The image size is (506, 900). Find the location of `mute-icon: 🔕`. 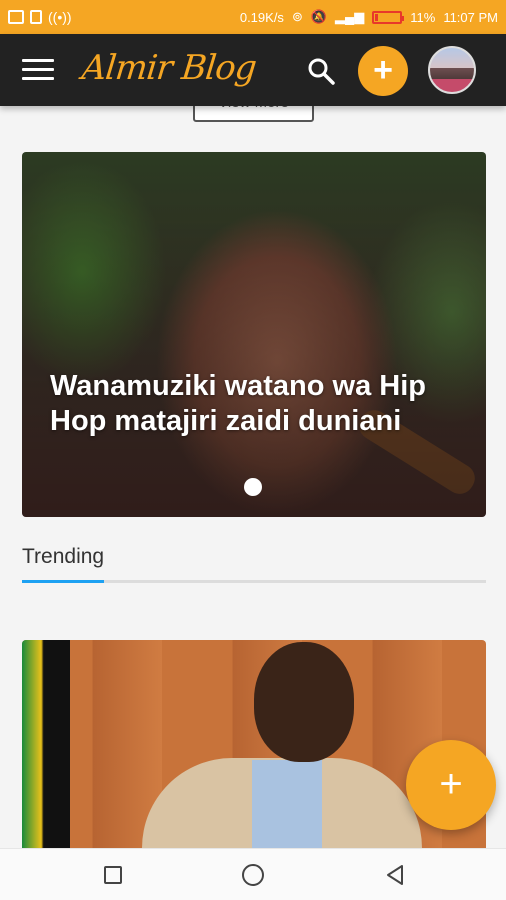

mute-icon: 🔕 is located at coordinates (319, 16).